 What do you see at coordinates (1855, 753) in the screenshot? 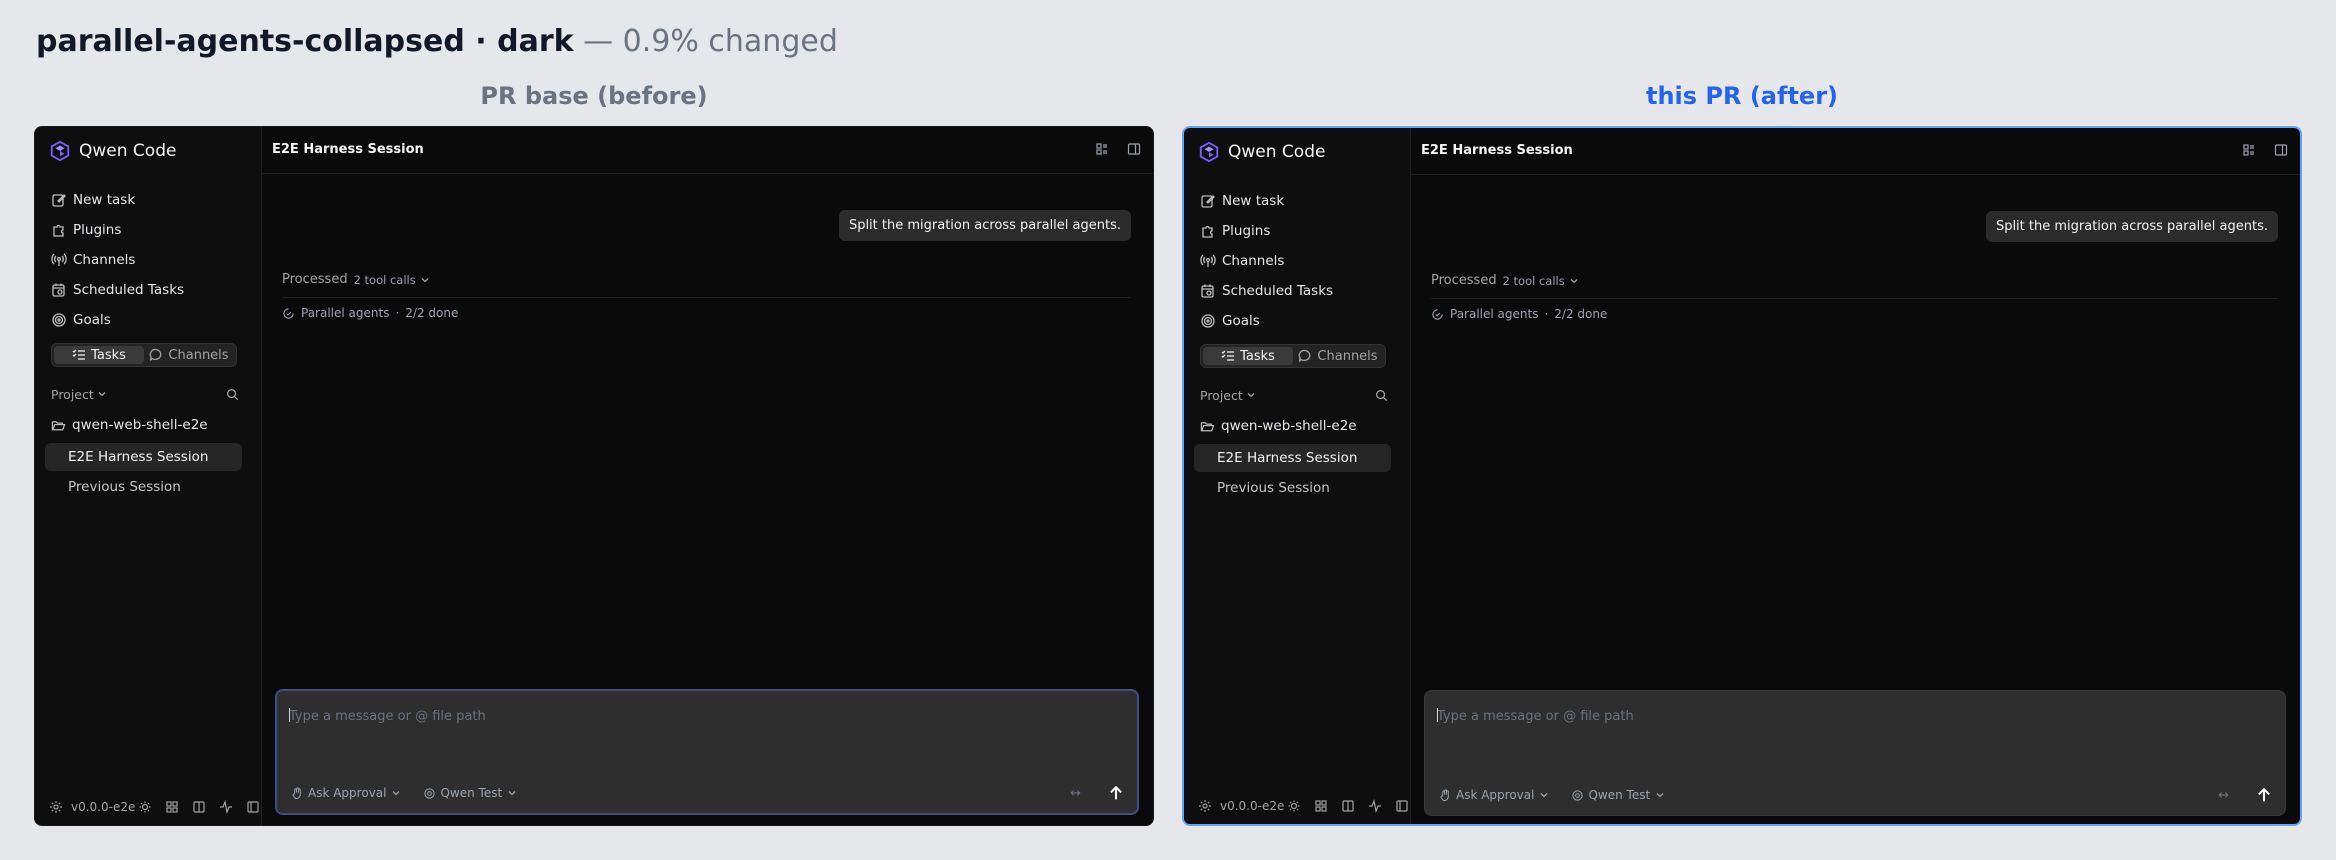
I see `composer: Ask Approval Qwen Test ↔` at bounding box center [1855, 753].